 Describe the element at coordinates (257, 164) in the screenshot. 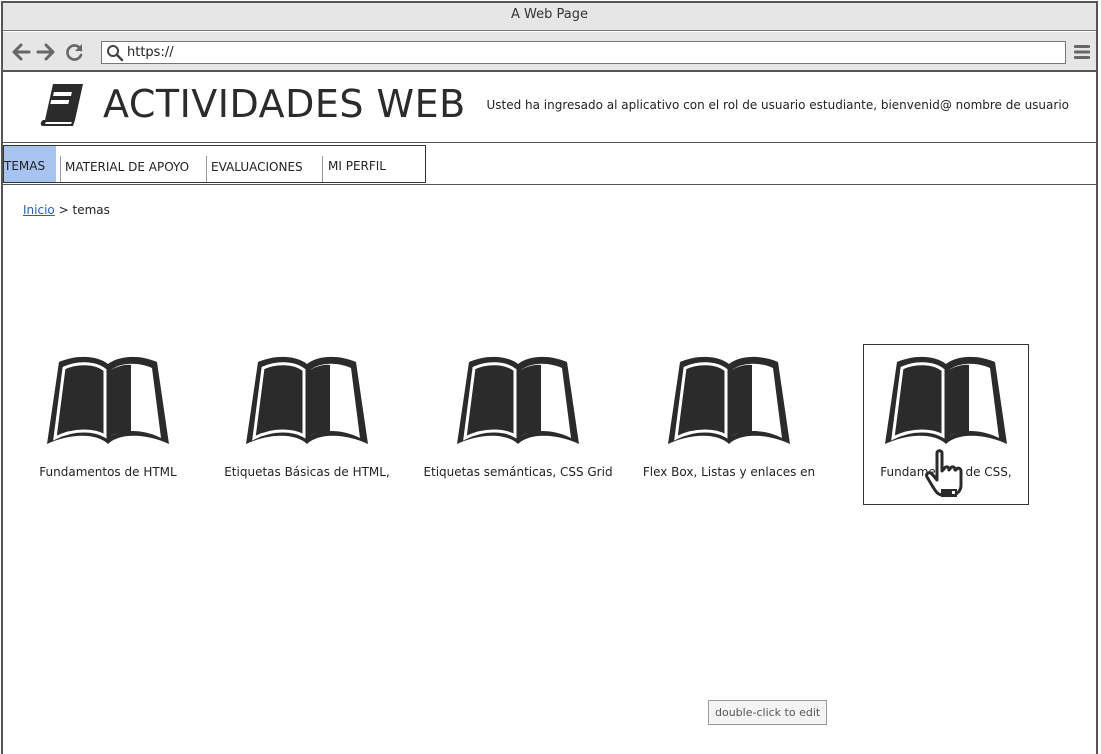

I see `menu-item-evaluaciones: EVALUACIONES` at that location.